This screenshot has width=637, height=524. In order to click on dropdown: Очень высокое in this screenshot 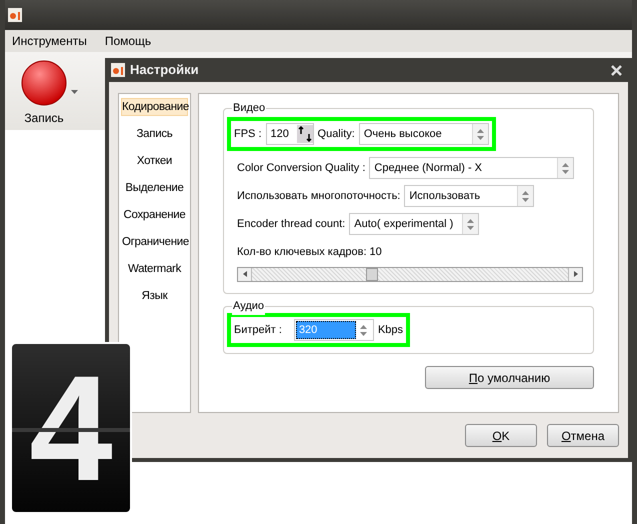, I will do `click(423, 134)`.